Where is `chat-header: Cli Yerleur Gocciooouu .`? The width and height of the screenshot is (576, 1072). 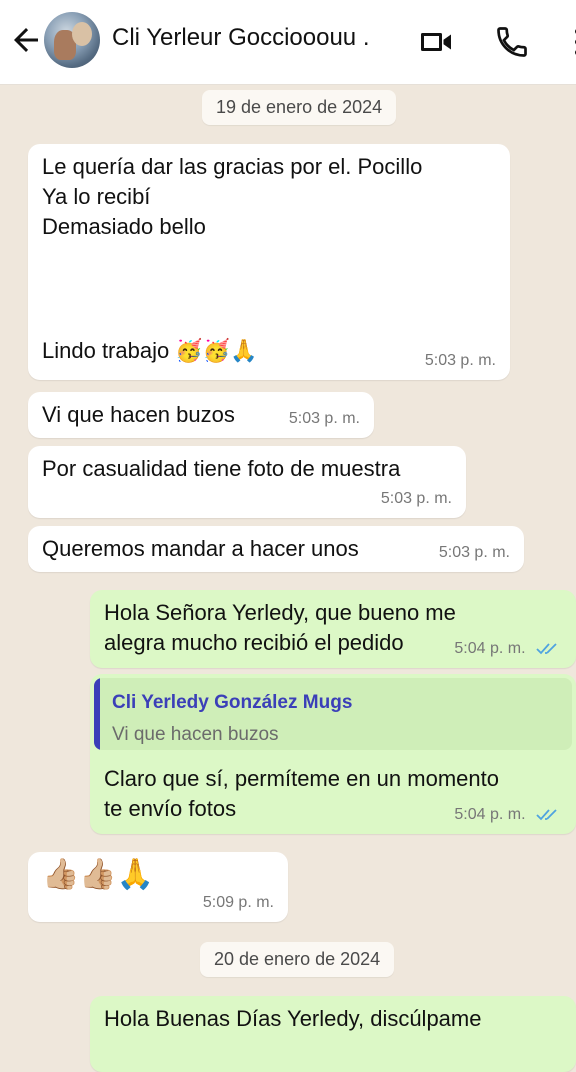
chat-header: Cli Yerleur Gocciooouu . is located at coordinates (288, 42).